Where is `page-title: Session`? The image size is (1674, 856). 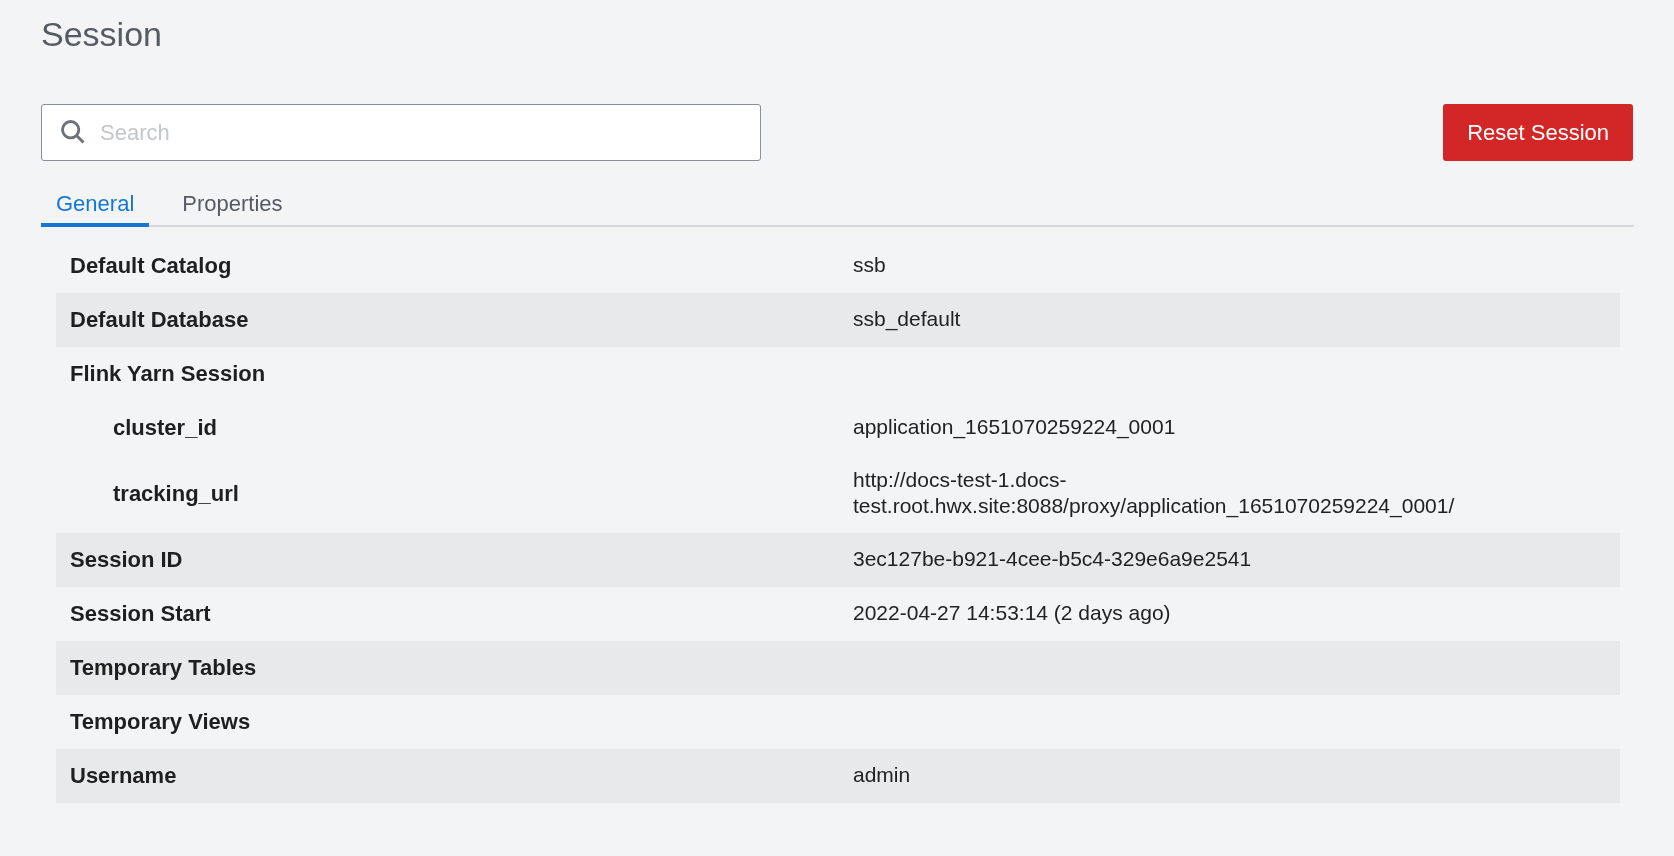 page-title: Session is located at coordinates (102, 34).